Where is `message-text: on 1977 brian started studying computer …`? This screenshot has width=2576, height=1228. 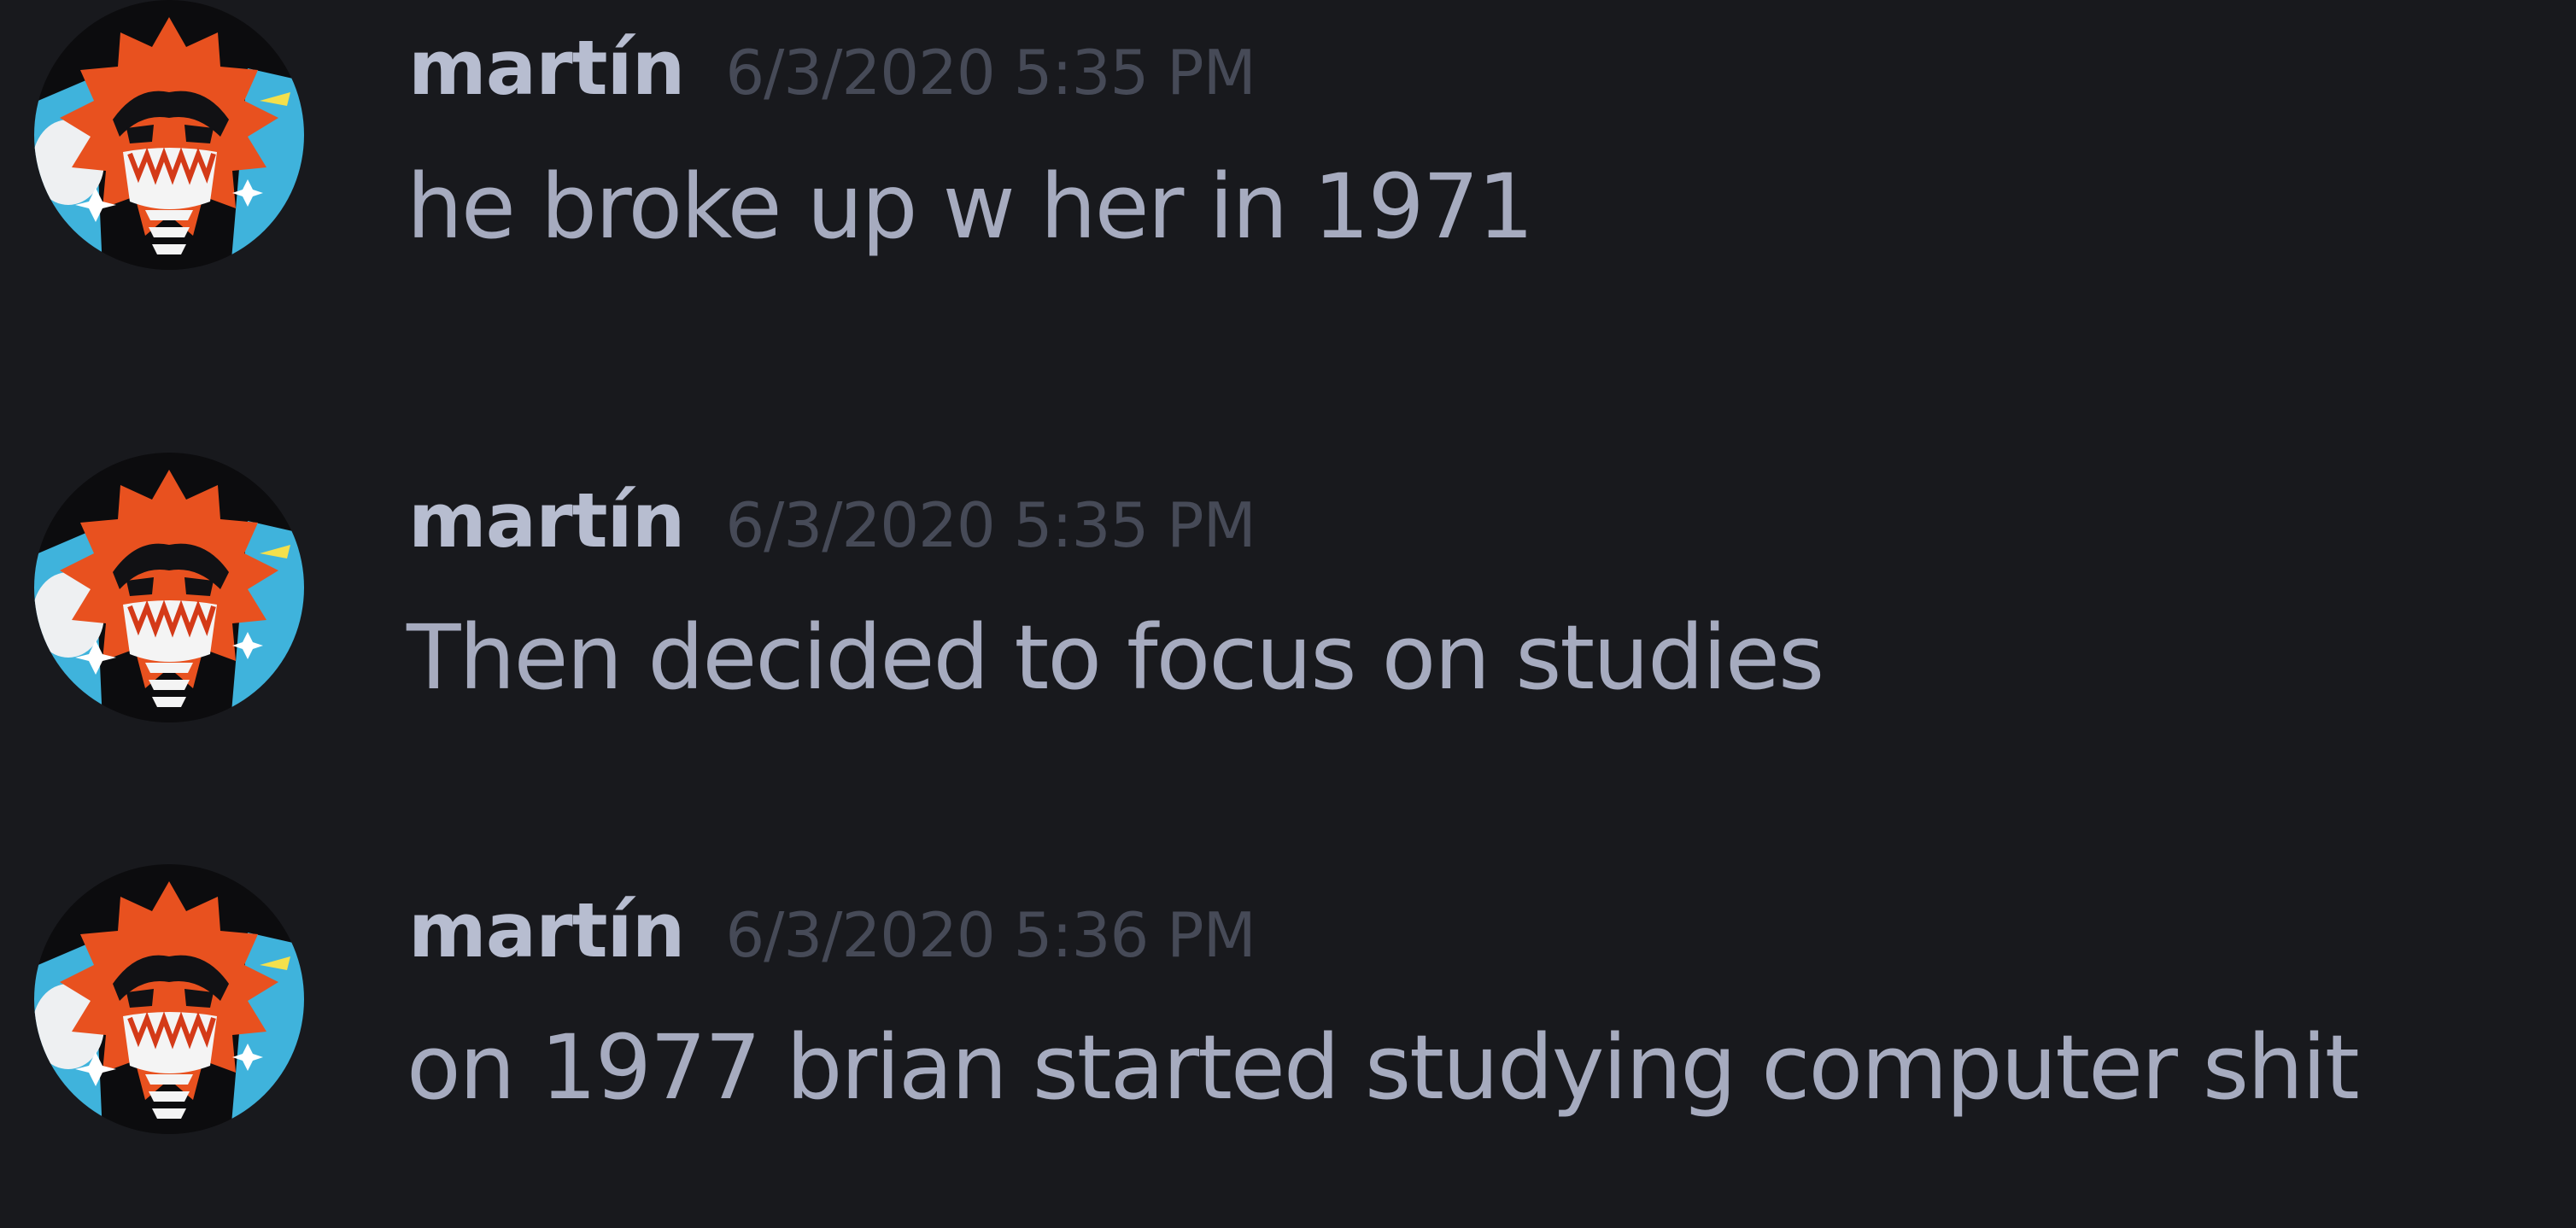 message-text: on 1977 brian started studying computer … is located at coordinates (1383, 1067).